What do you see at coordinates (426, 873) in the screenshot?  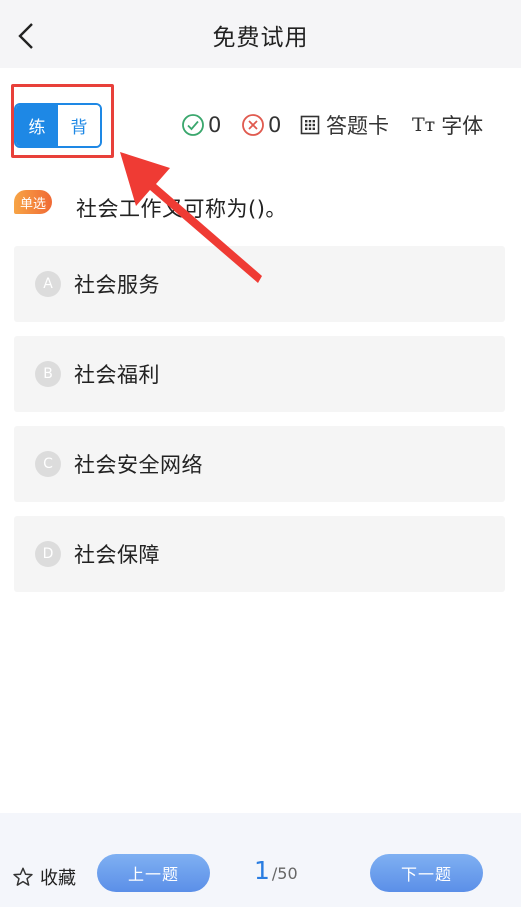 I see `next-question-button: 下一题` at bounding box center [426, 873].